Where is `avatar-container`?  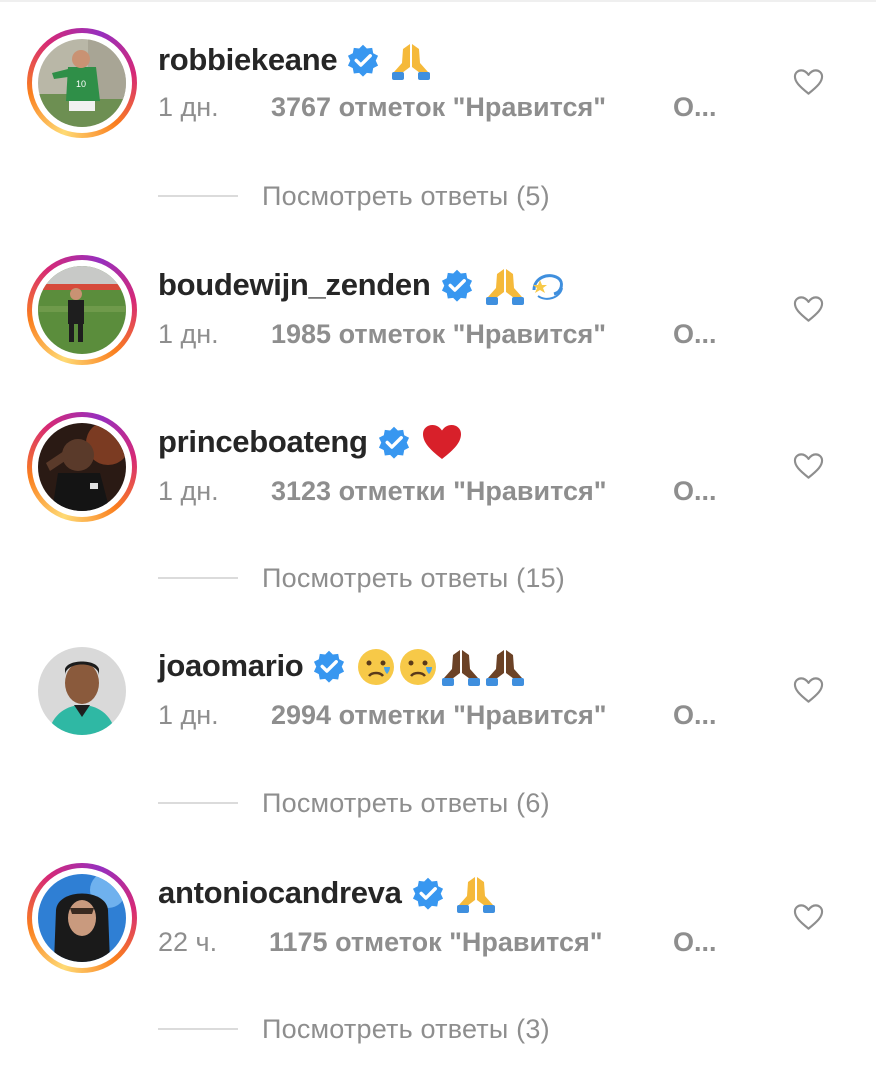 avatar-container is located at coordinates (82, 691).